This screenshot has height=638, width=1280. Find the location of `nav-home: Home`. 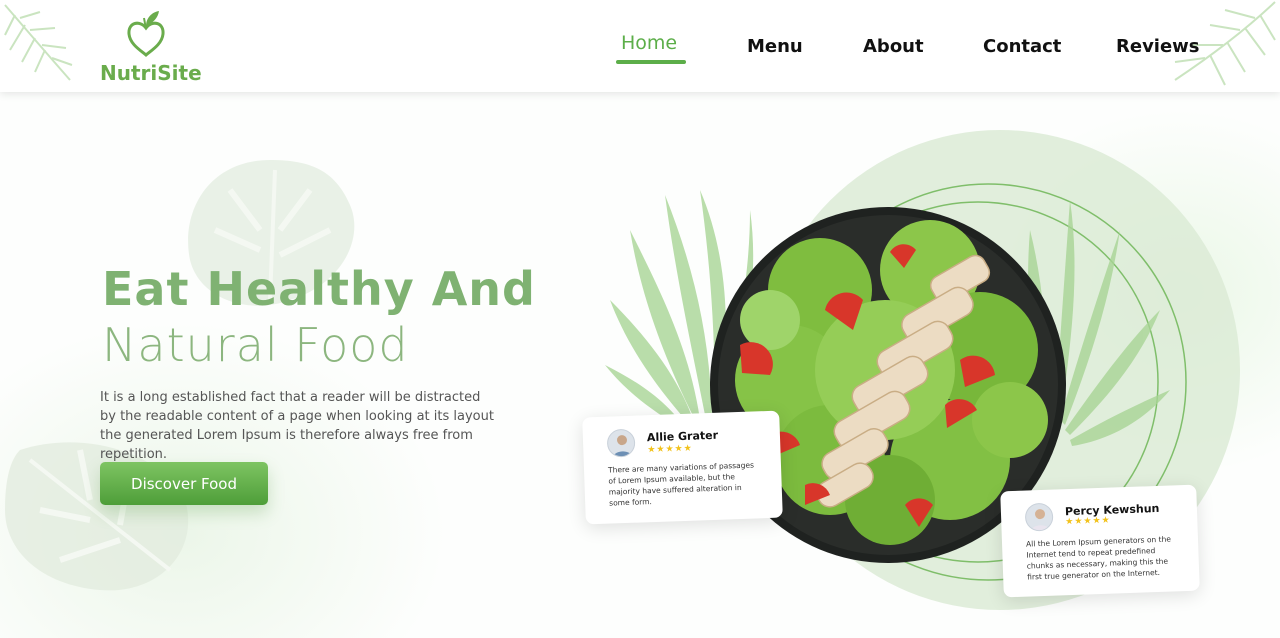

nav-home: Home is located at coordinates (649, 43).